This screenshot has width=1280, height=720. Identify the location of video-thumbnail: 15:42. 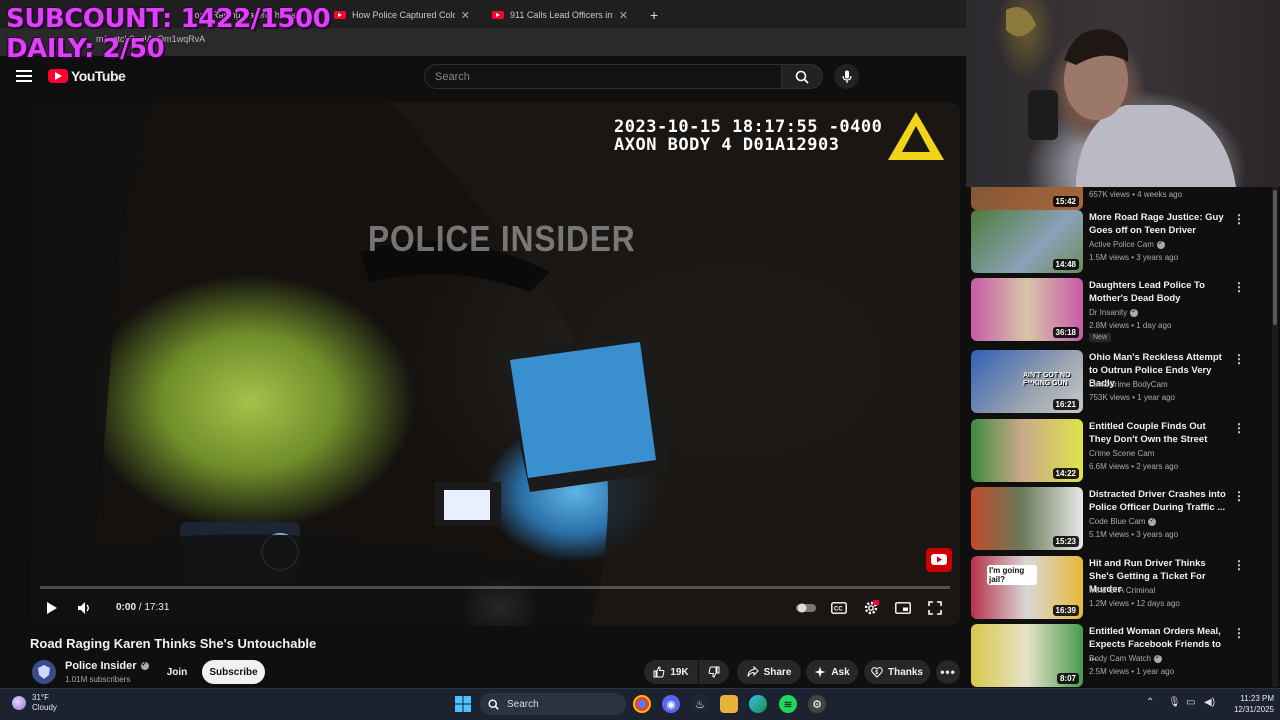
(1027, 198).